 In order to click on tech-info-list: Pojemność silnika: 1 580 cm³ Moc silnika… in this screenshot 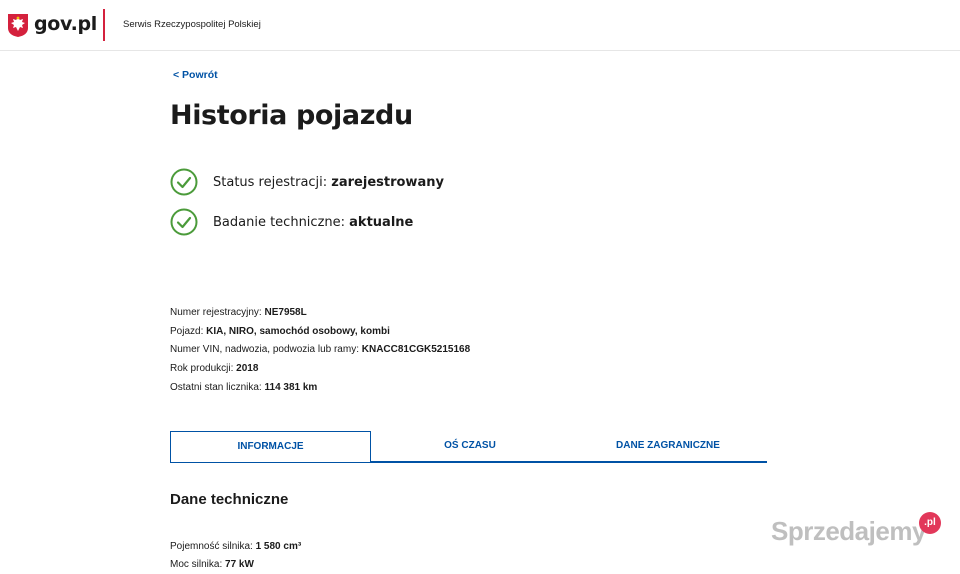, I will do `click(235, 556)`.